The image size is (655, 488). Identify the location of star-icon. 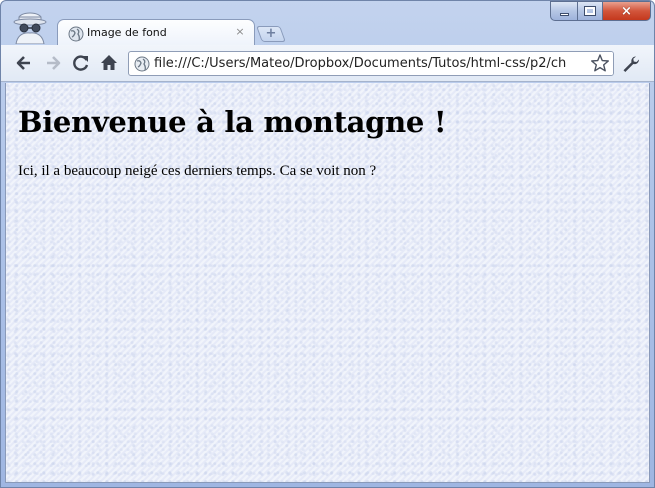
(600, 63).